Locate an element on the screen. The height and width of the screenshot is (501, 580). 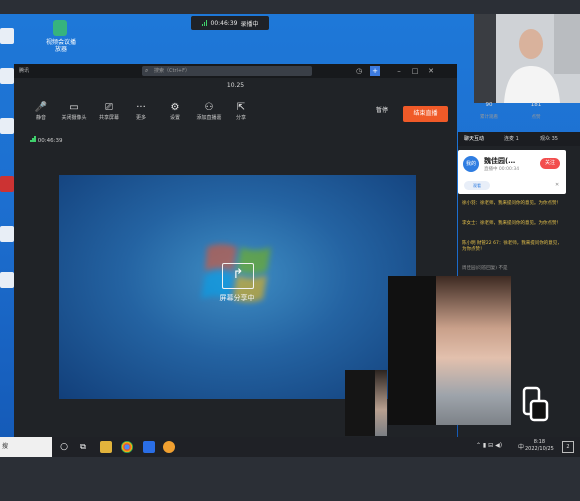
screen-share-status: 屏幕分享中 is located at coordinates (237, 298).